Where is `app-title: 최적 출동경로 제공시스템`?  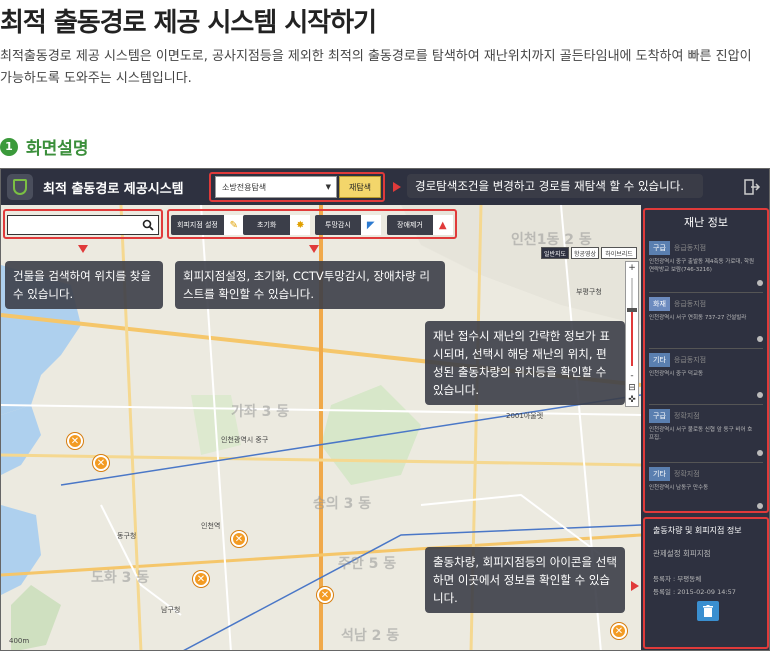
app-title: 최적 출동경로 제공시스템 is located at coordinates (113, 189).